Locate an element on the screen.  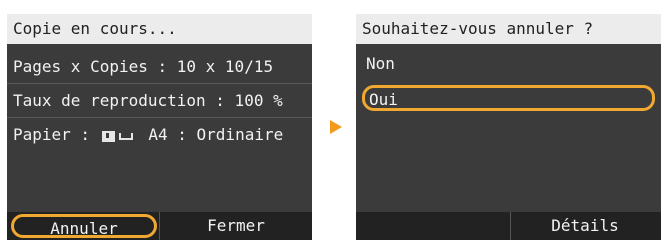
option-no: Non is located at coordinates (508, 65).